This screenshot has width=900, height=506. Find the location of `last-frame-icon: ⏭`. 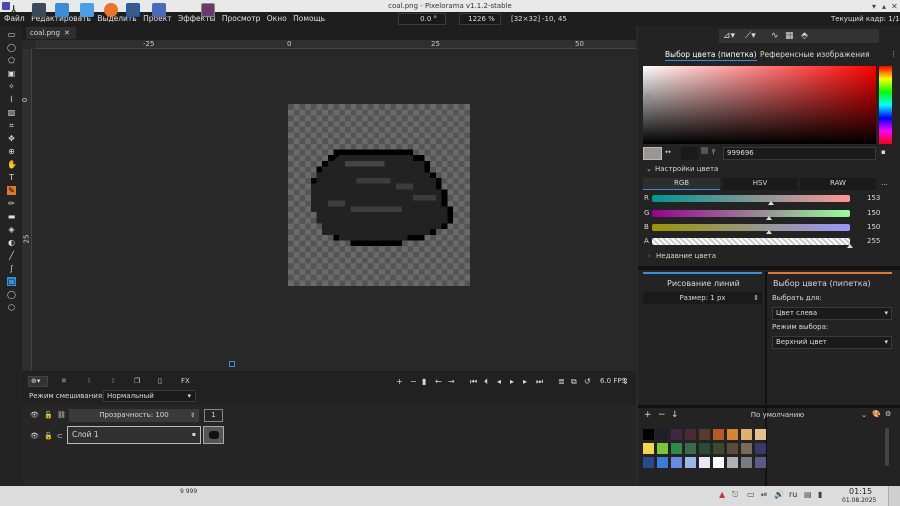

last-frame-icon: ⏭ is located at coordinates (539, 382).